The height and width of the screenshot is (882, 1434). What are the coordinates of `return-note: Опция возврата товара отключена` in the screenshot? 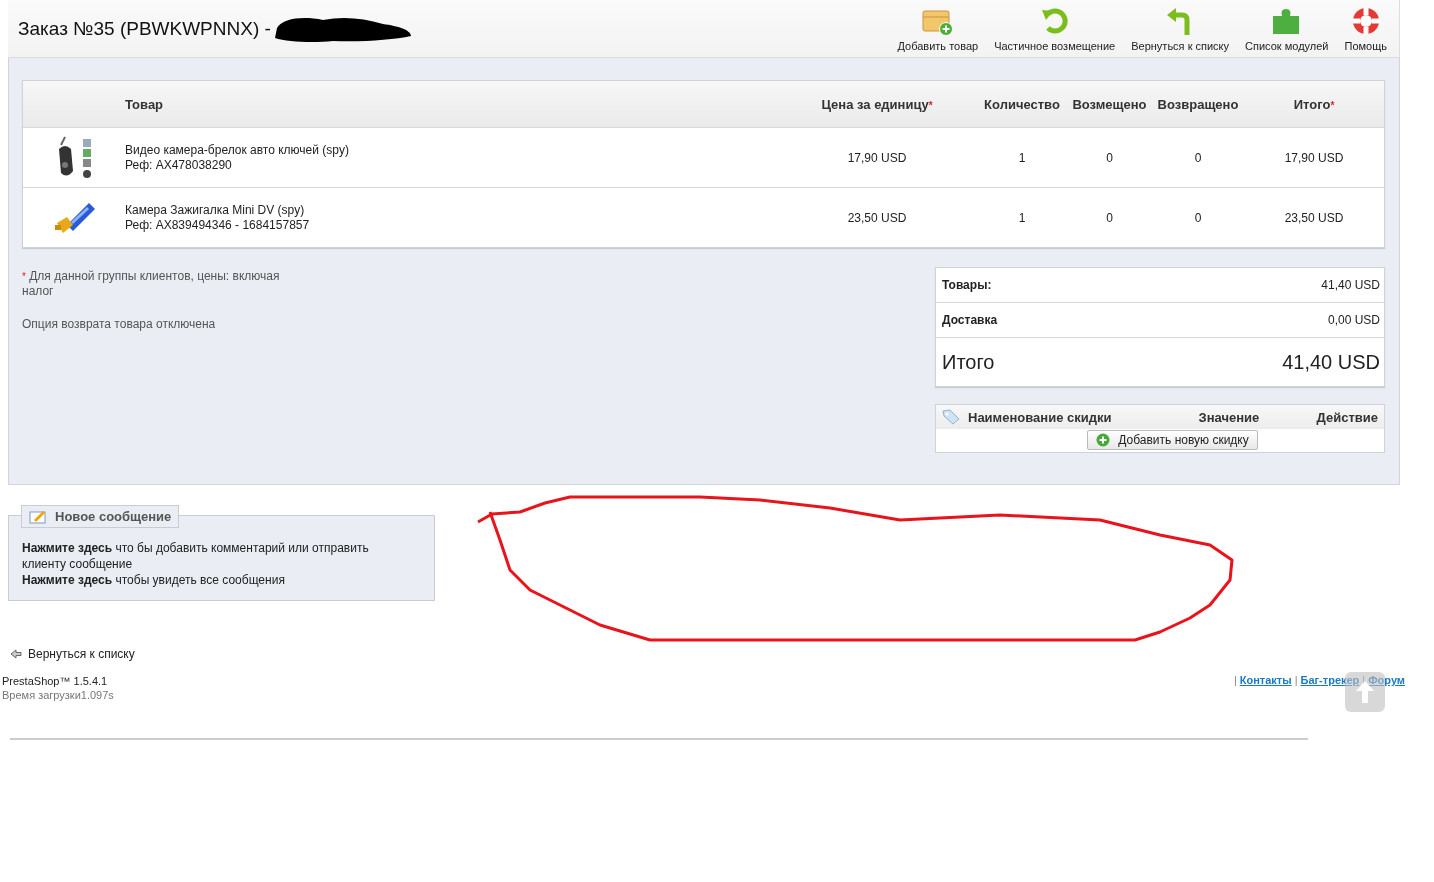 It's located at (119, 324).